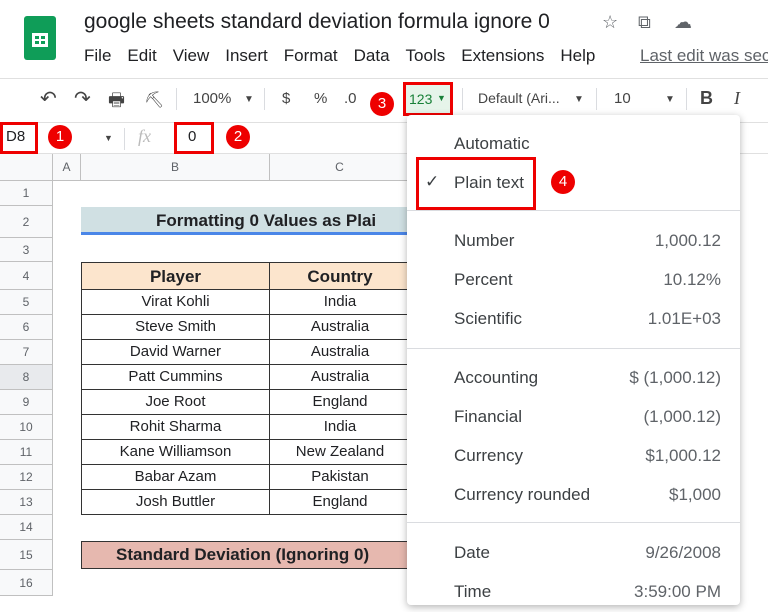 The width and height of the screenshot is (768, 612). What do you see at coordinates (141, 56) in the screenshot?
I see `menu-edit: Edit` at bounding box center [141, 56].